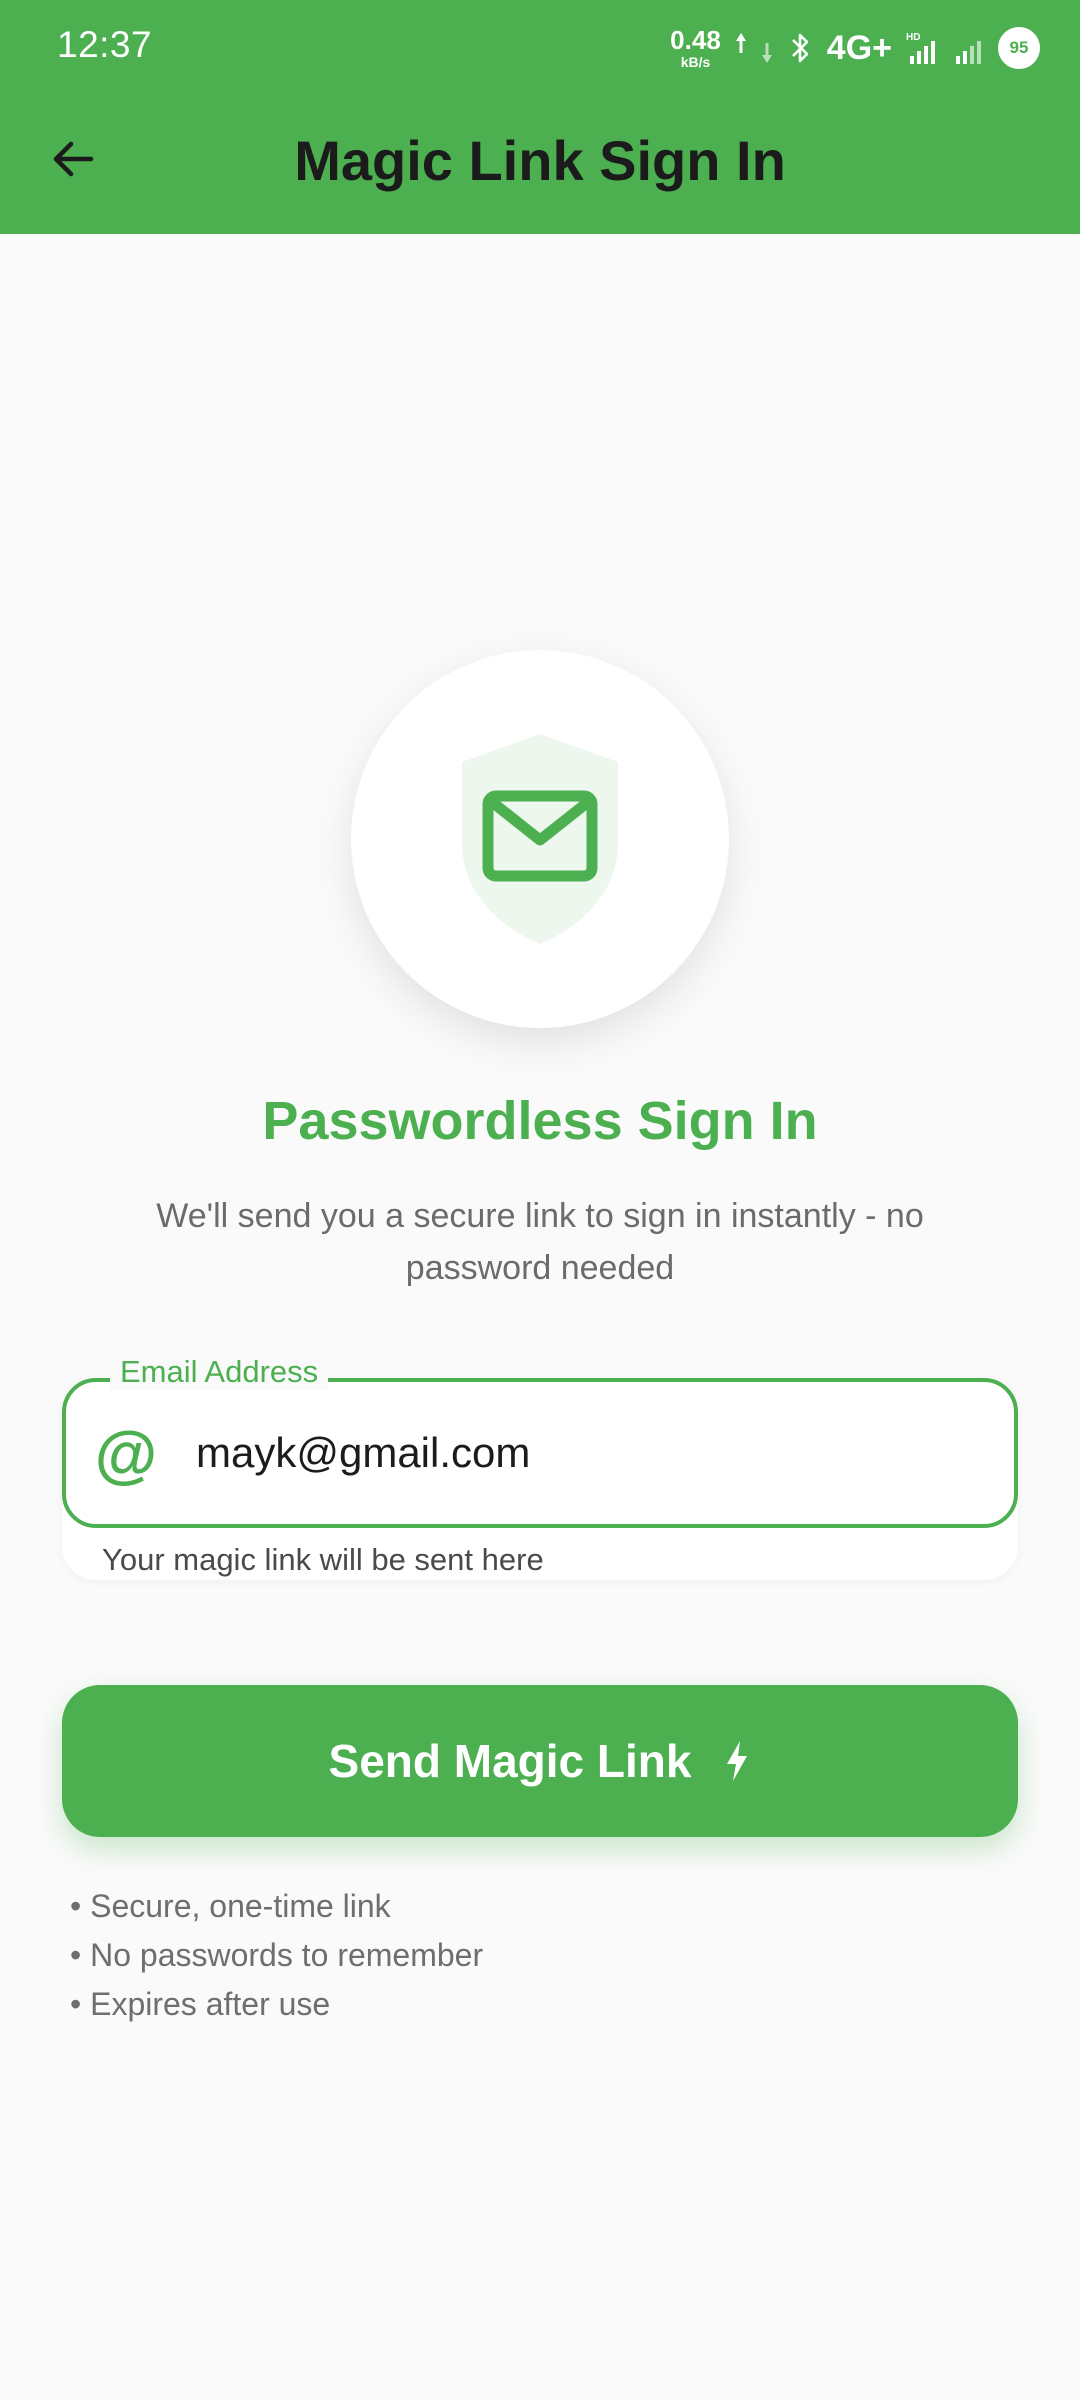  I want to click on download-arrow-icon, so click(766, 53).